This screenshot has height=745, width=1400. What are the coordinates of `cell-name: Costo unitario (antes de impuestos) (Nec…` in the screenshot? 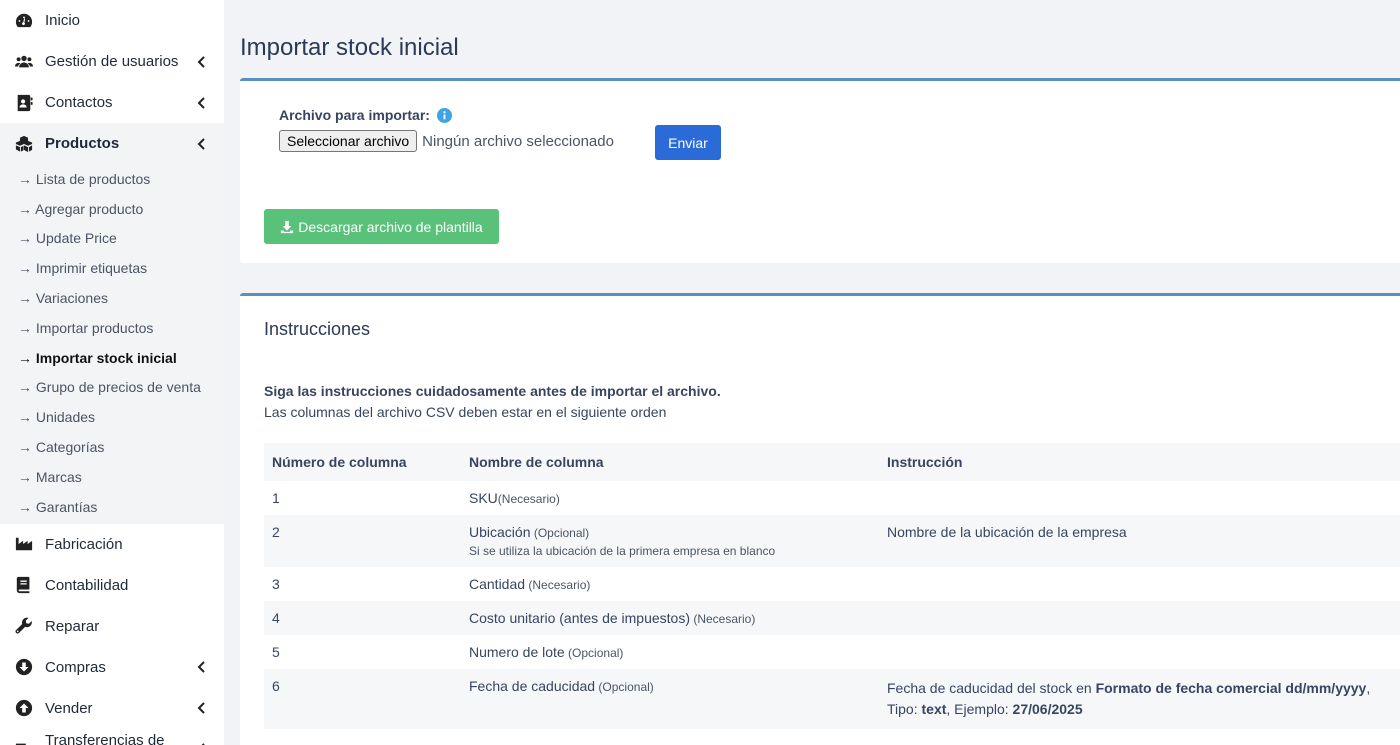 It's located at (670, 618).